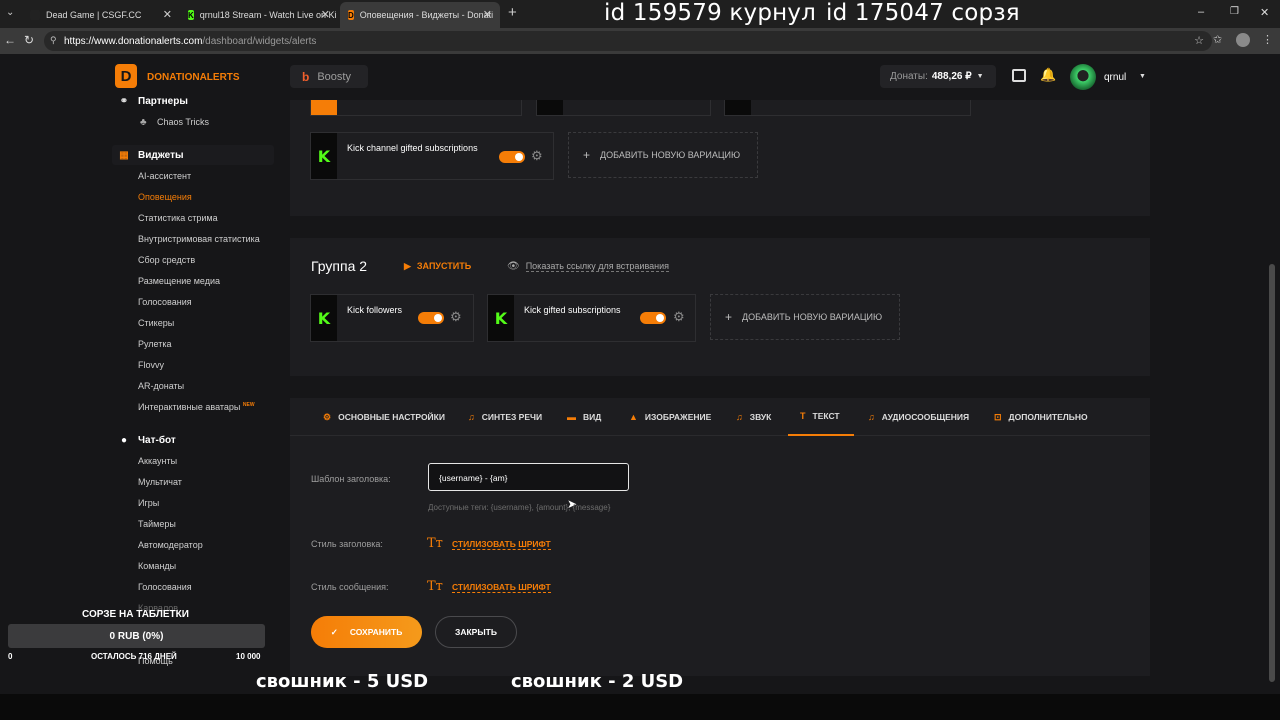 Image resolution: width=1280 pixels, height=720 pixels. Describe the element at coordinates (156, 323) in the screenshot. I see `sidebar-item-stickers: Стикеры` at that location.